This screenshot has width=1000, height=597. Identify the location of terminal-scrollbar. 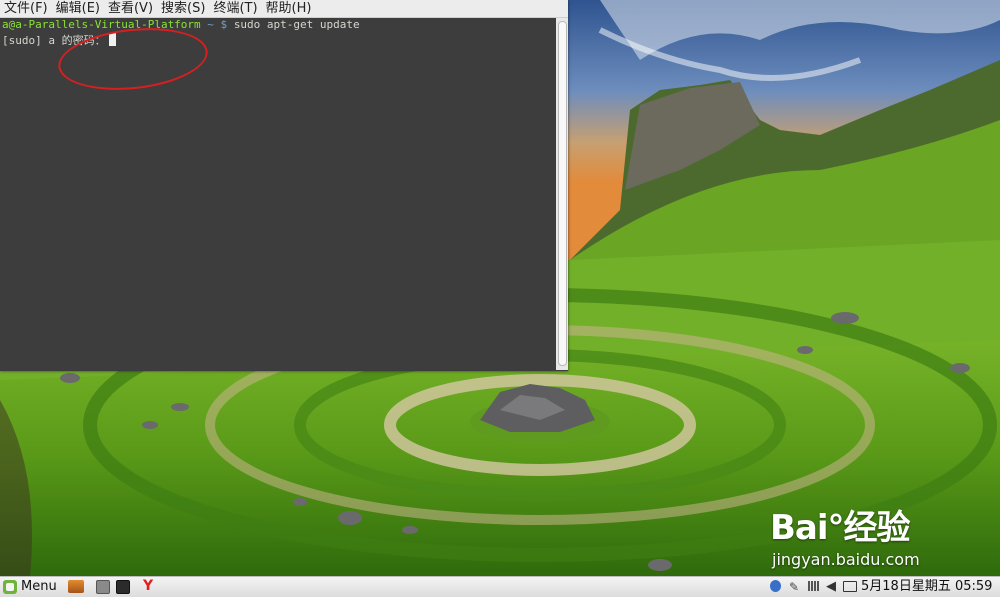
(562, 194).